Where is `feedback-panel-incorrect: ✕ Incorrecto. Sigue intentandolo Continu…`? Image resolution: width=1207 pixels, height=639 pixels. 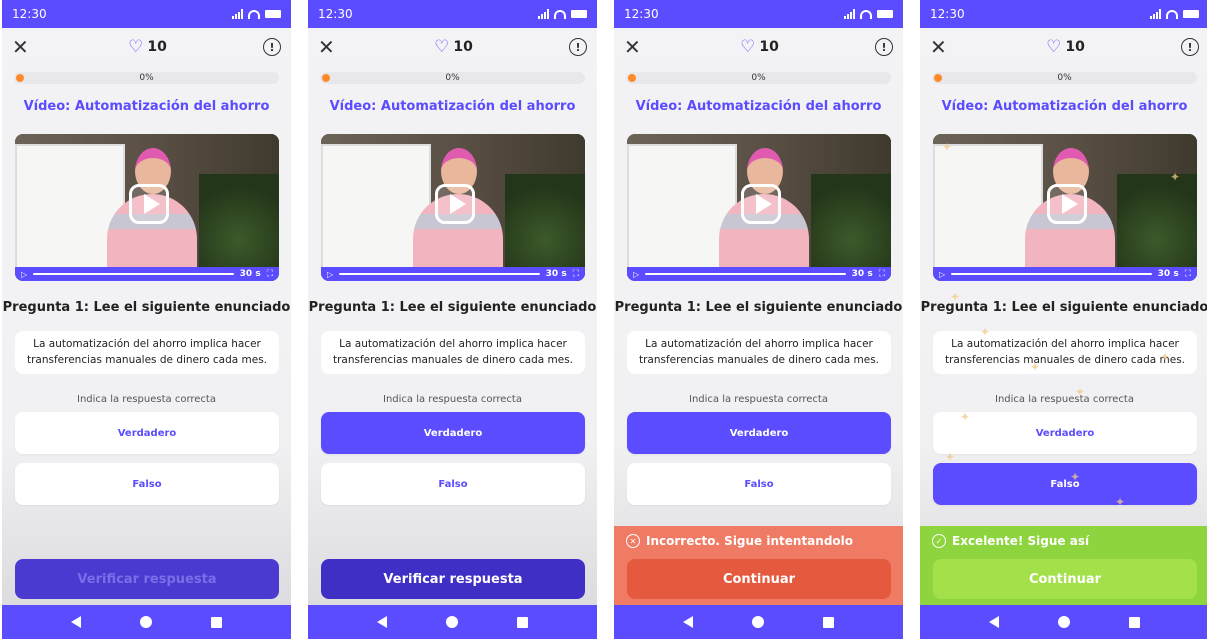 feedback-panel-incorrect: ✕ Incorrecto. Sigue intentandolo Continu… is located at coordinates (758, 565).